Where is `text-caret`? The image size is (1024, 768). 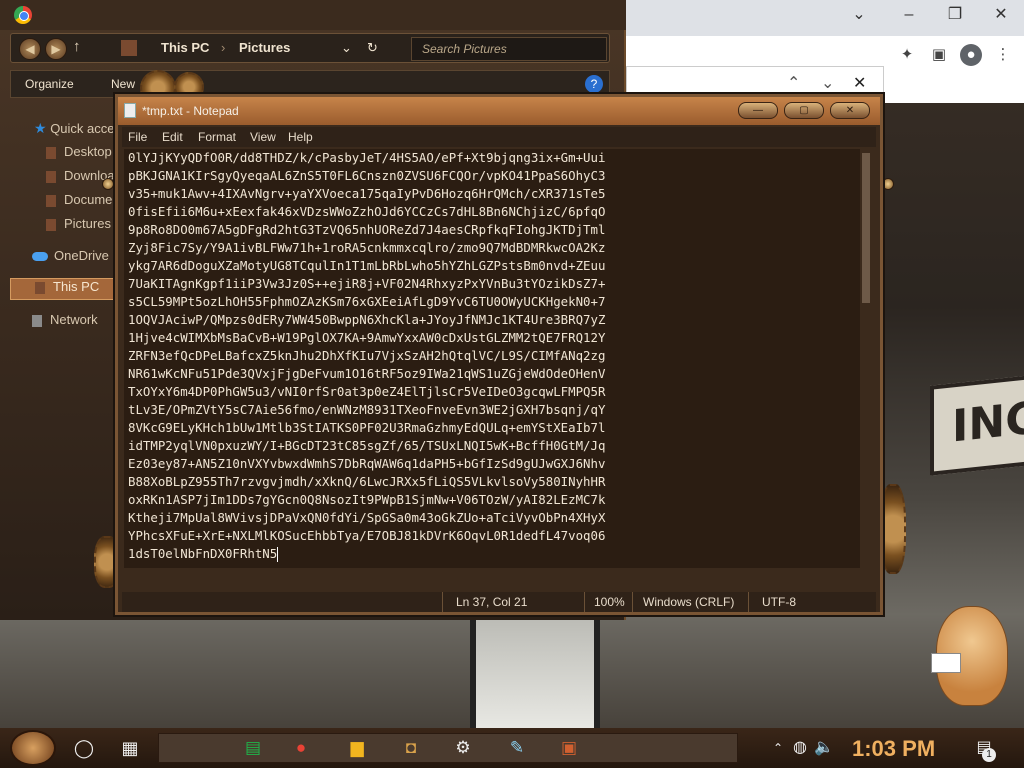 text-caret is located at coordinates (278, 554).